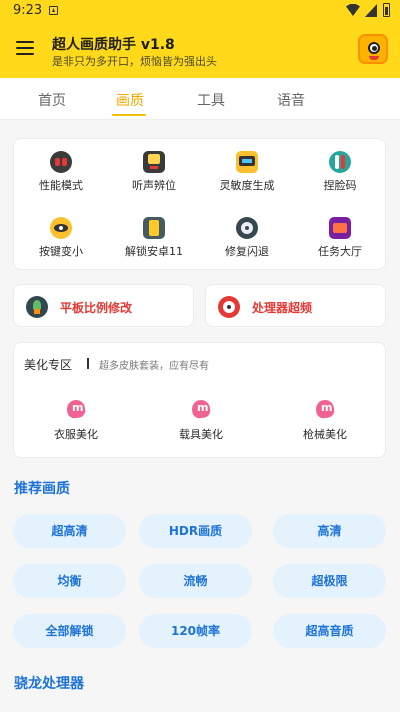 The height and width of the screenshot is (712, 400). I want to click on tablet-ratio-button: 平板比例修改, so click(103, 305).